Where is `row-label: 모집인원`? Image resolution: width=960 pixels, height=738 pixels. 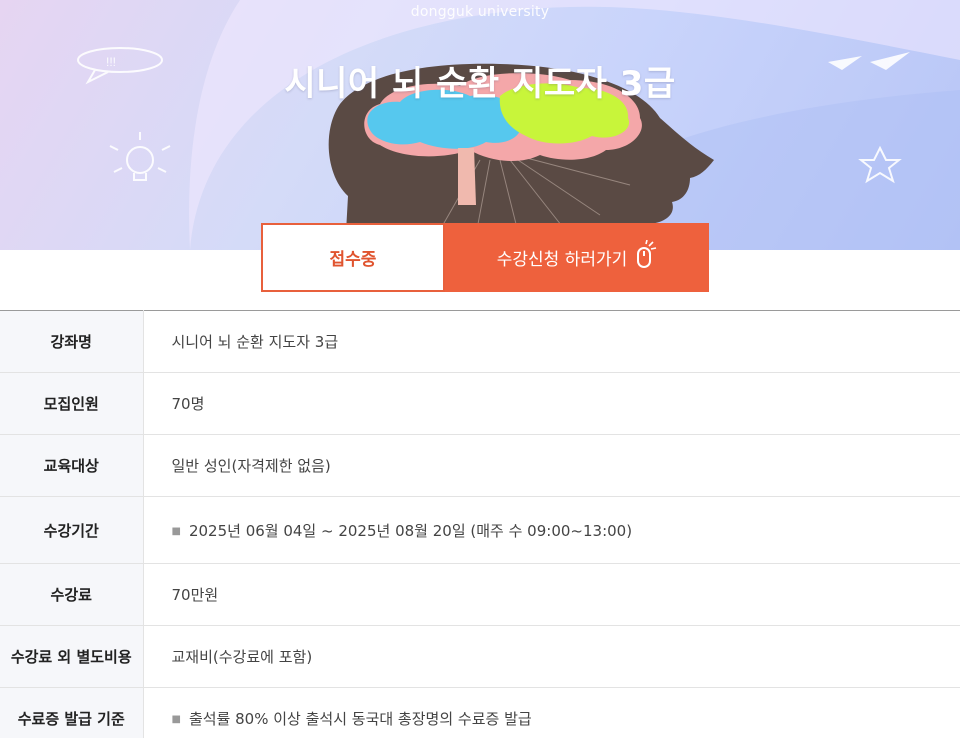 row-label: 모집인원 is located at coordinates (72, 403).